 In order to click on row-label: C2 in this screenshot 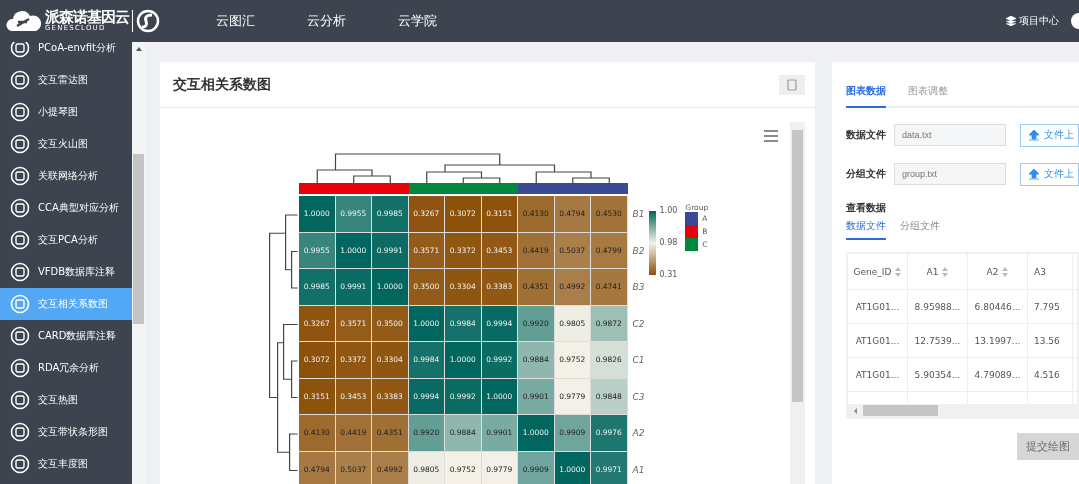, I will do `click(638, 324)`.